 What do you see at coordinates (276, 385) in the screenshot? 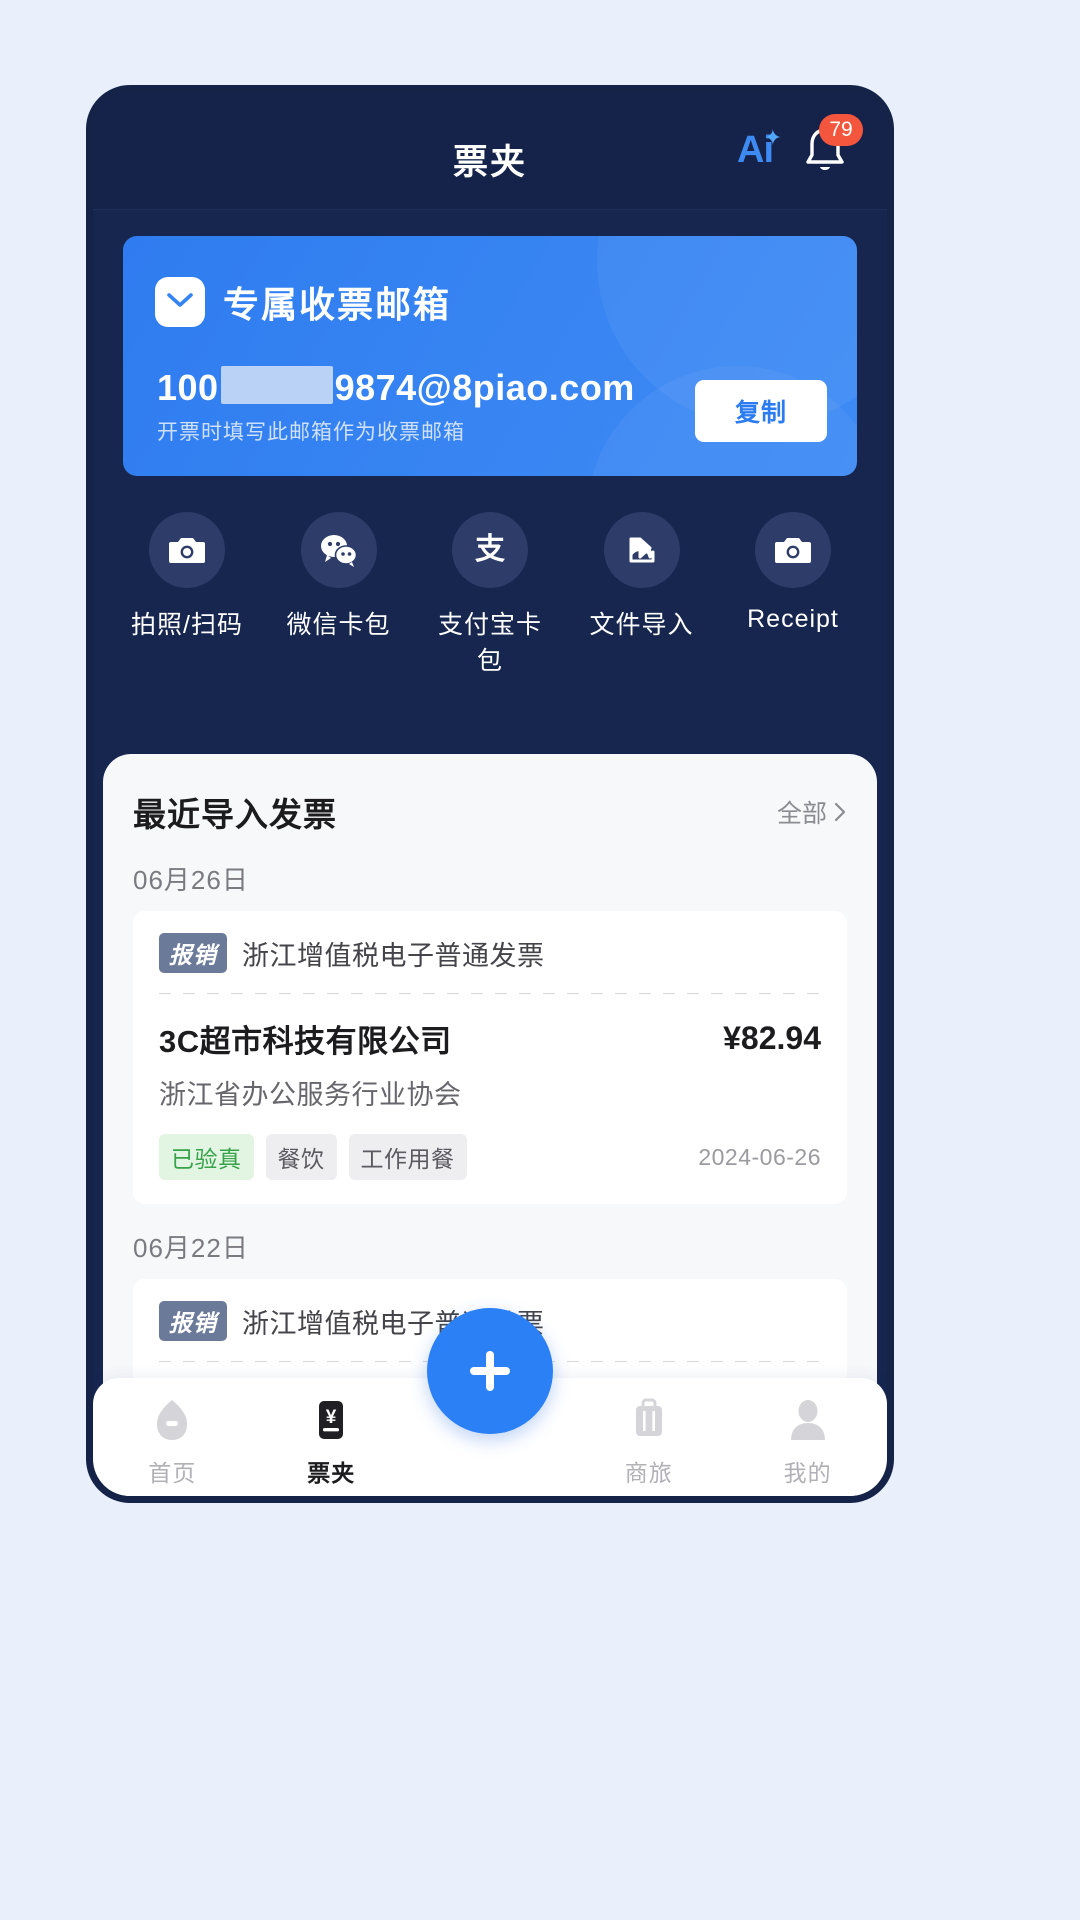
I see `email-redaction-mask` at bounding box center [276, 385].